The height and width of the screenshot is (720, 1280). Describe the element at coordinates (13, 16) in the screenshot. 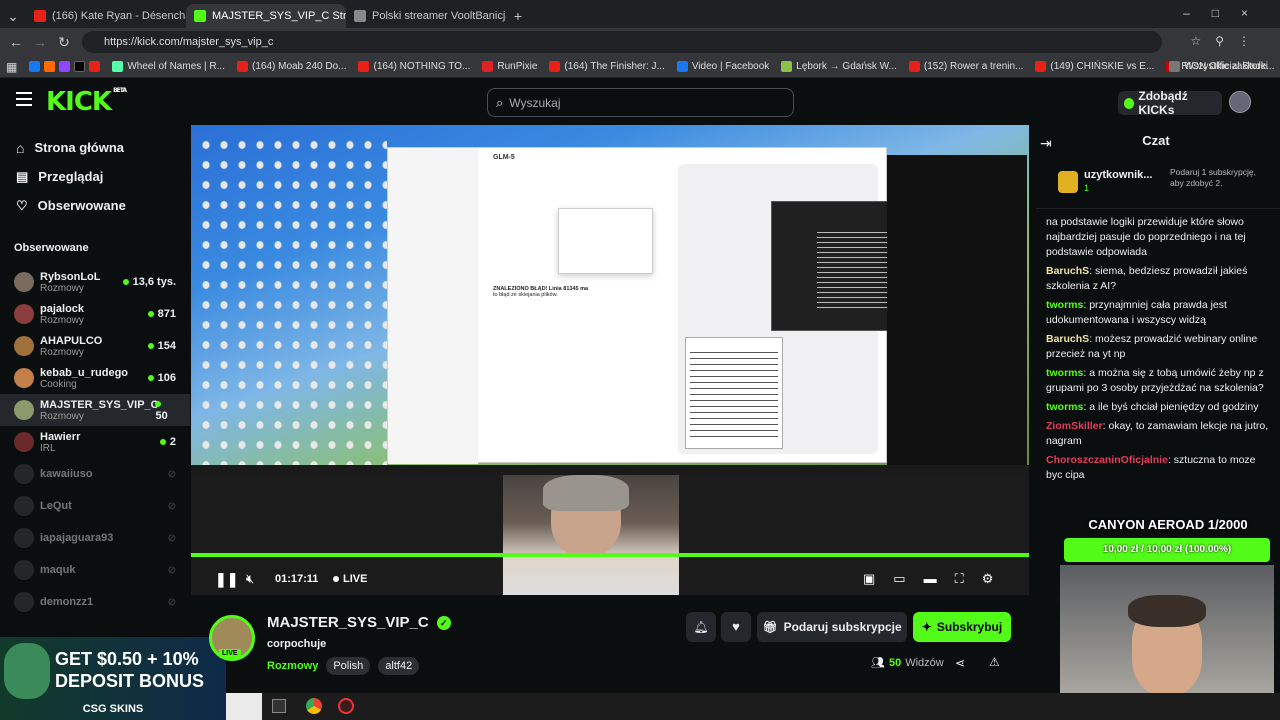

I see `tab-list-icon: ⌄` at that location.